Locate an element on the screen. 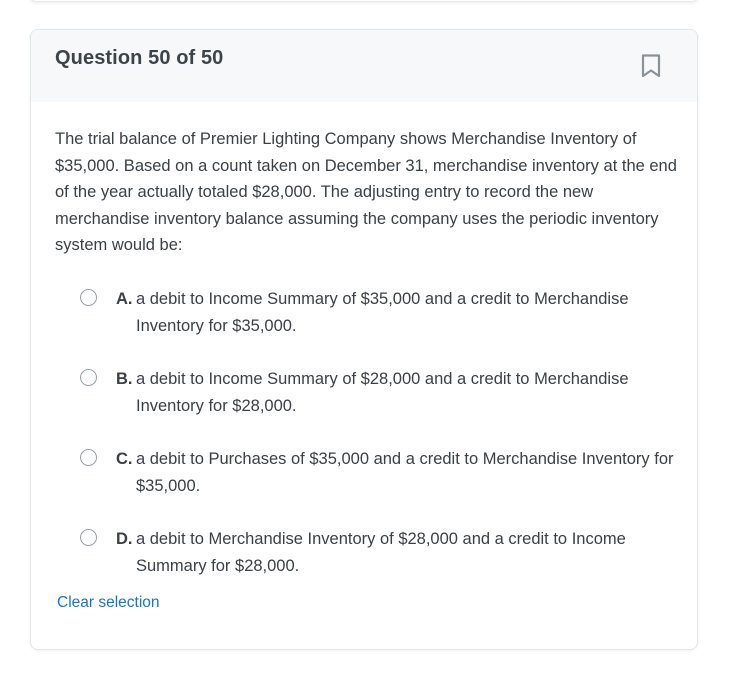 The image size is (737, 686). previous-card-edge is located at coordinates (364, 1).